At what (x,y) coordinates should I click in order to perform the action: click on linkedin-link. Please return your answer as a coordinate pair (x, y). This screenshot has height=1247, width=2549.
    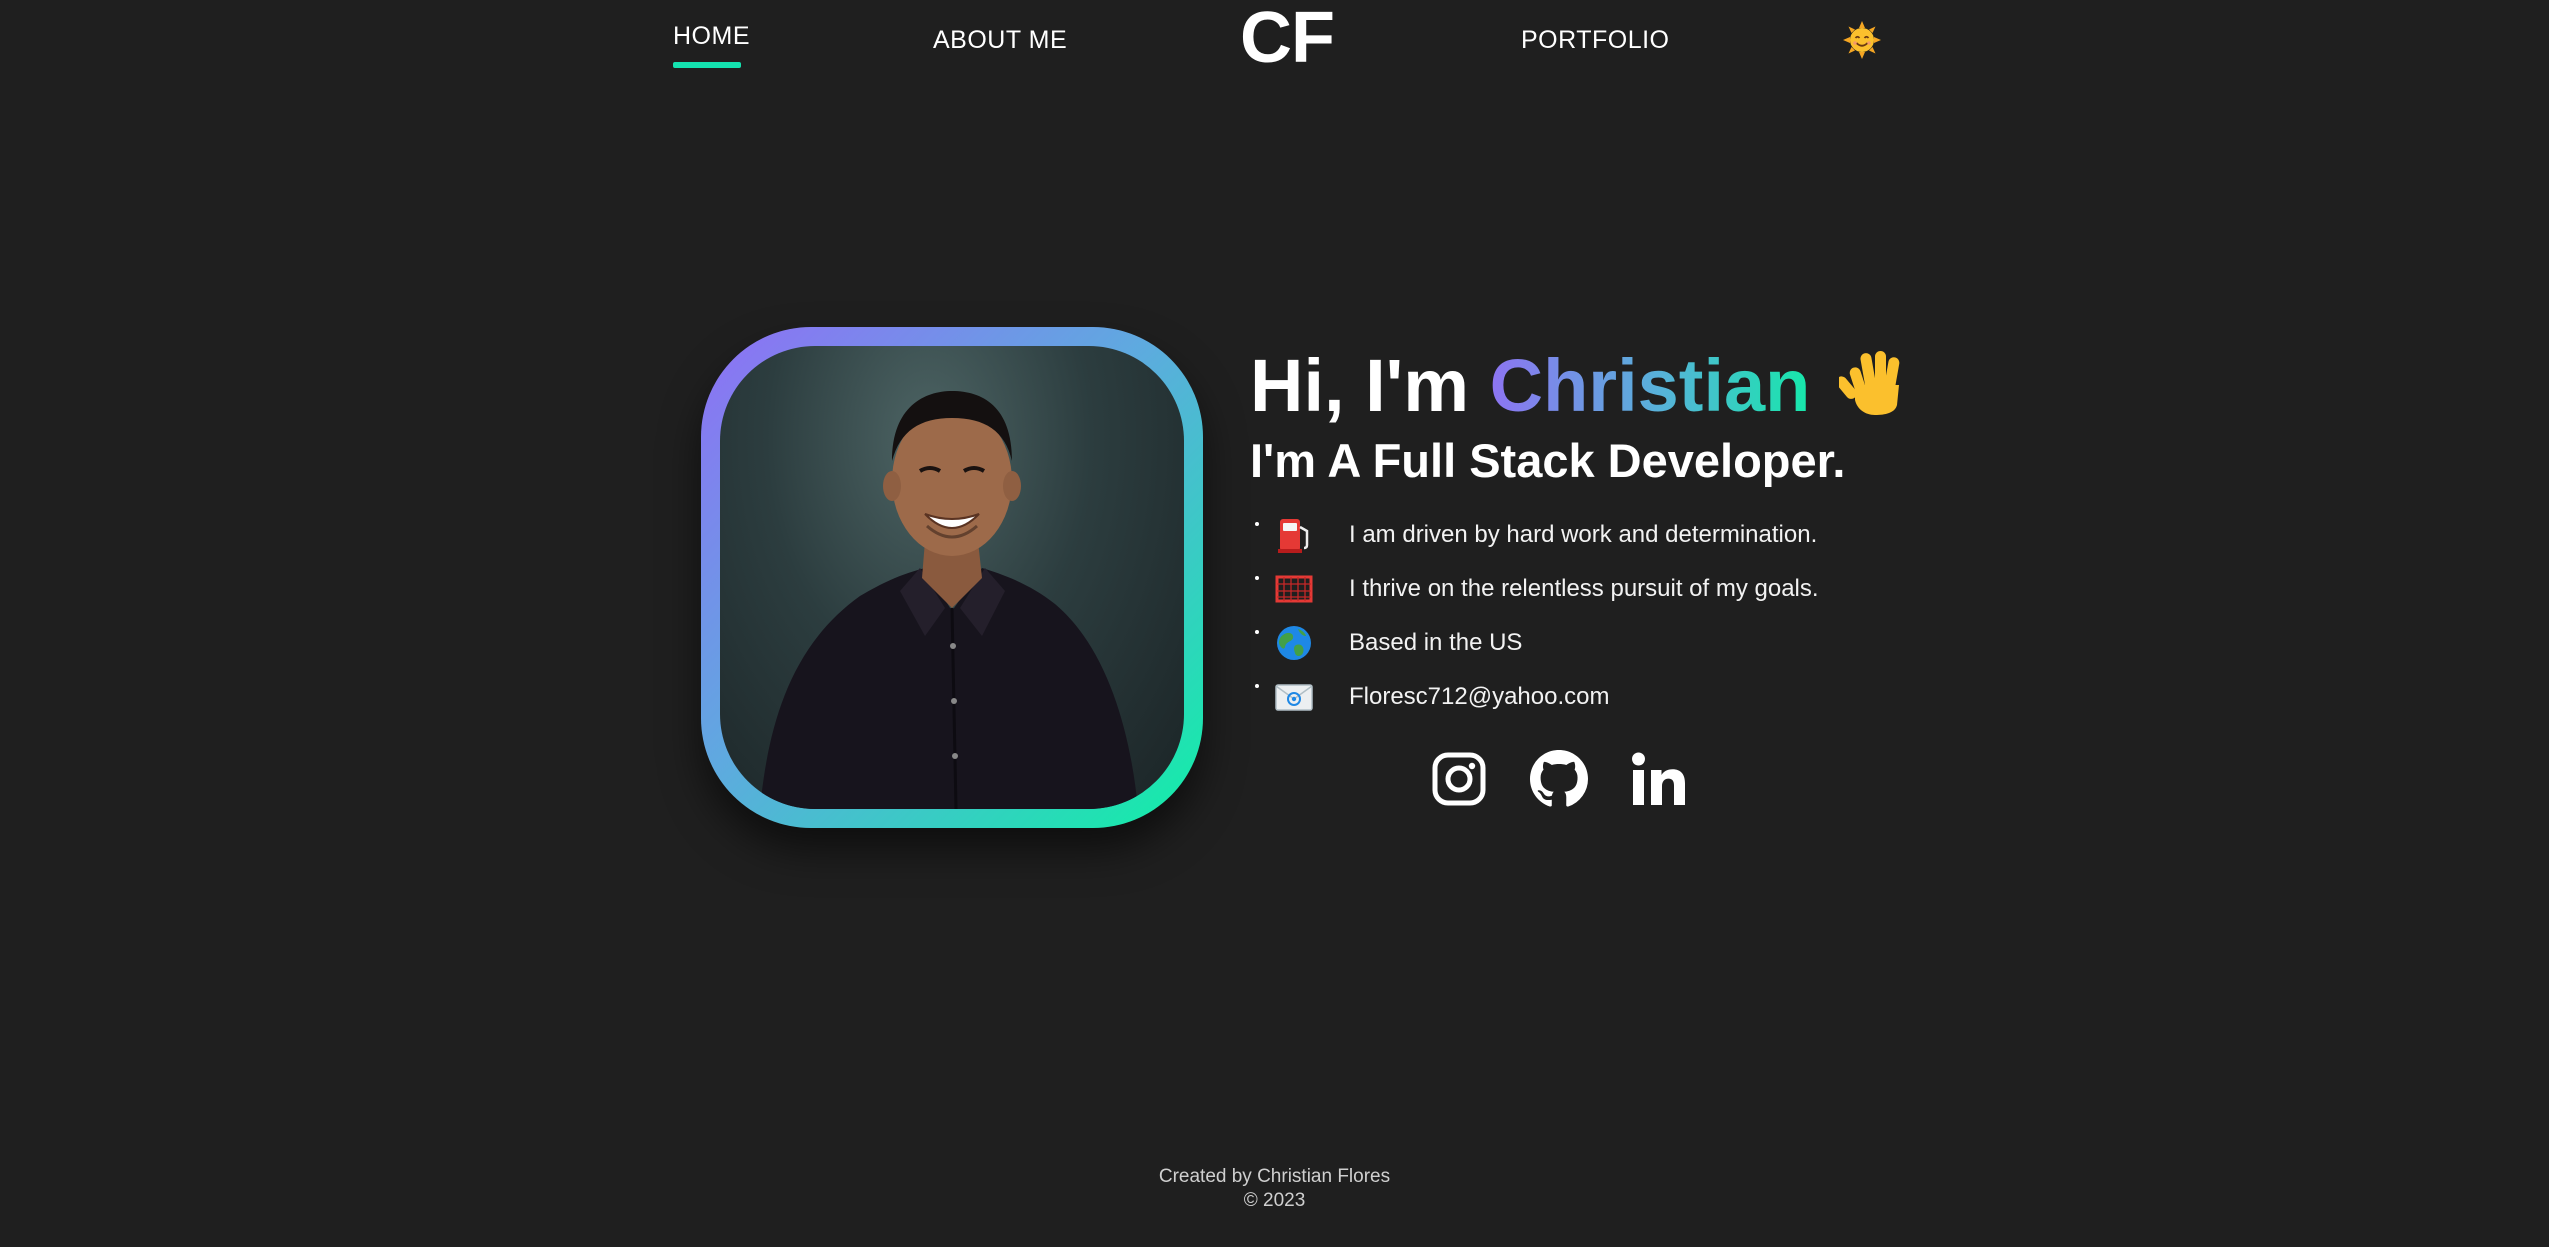
    Looking at the image, I should click on (1659, 779).